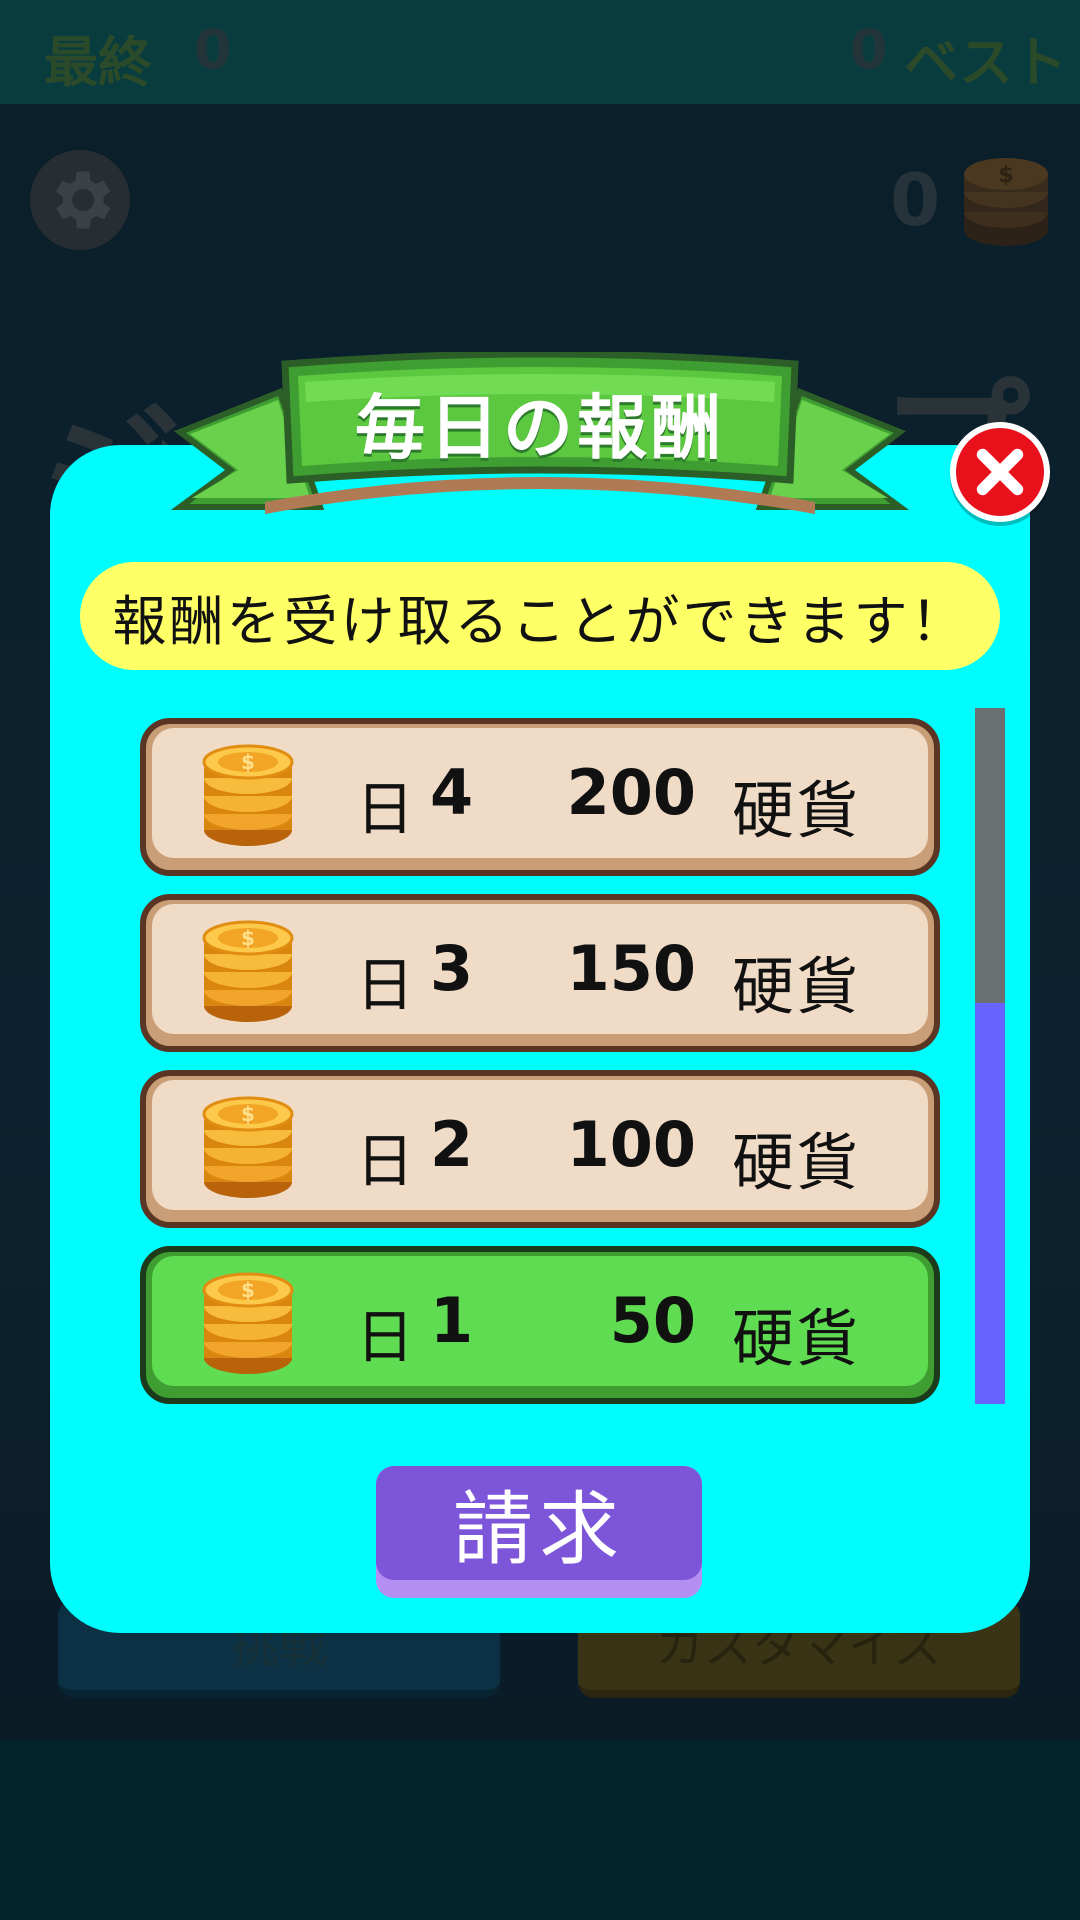 This screenshot has height=1920, width=1080. Describe the element at coordinates (539, 1523) in the screenshot. I see `claim-button-label: 請求` at that location.